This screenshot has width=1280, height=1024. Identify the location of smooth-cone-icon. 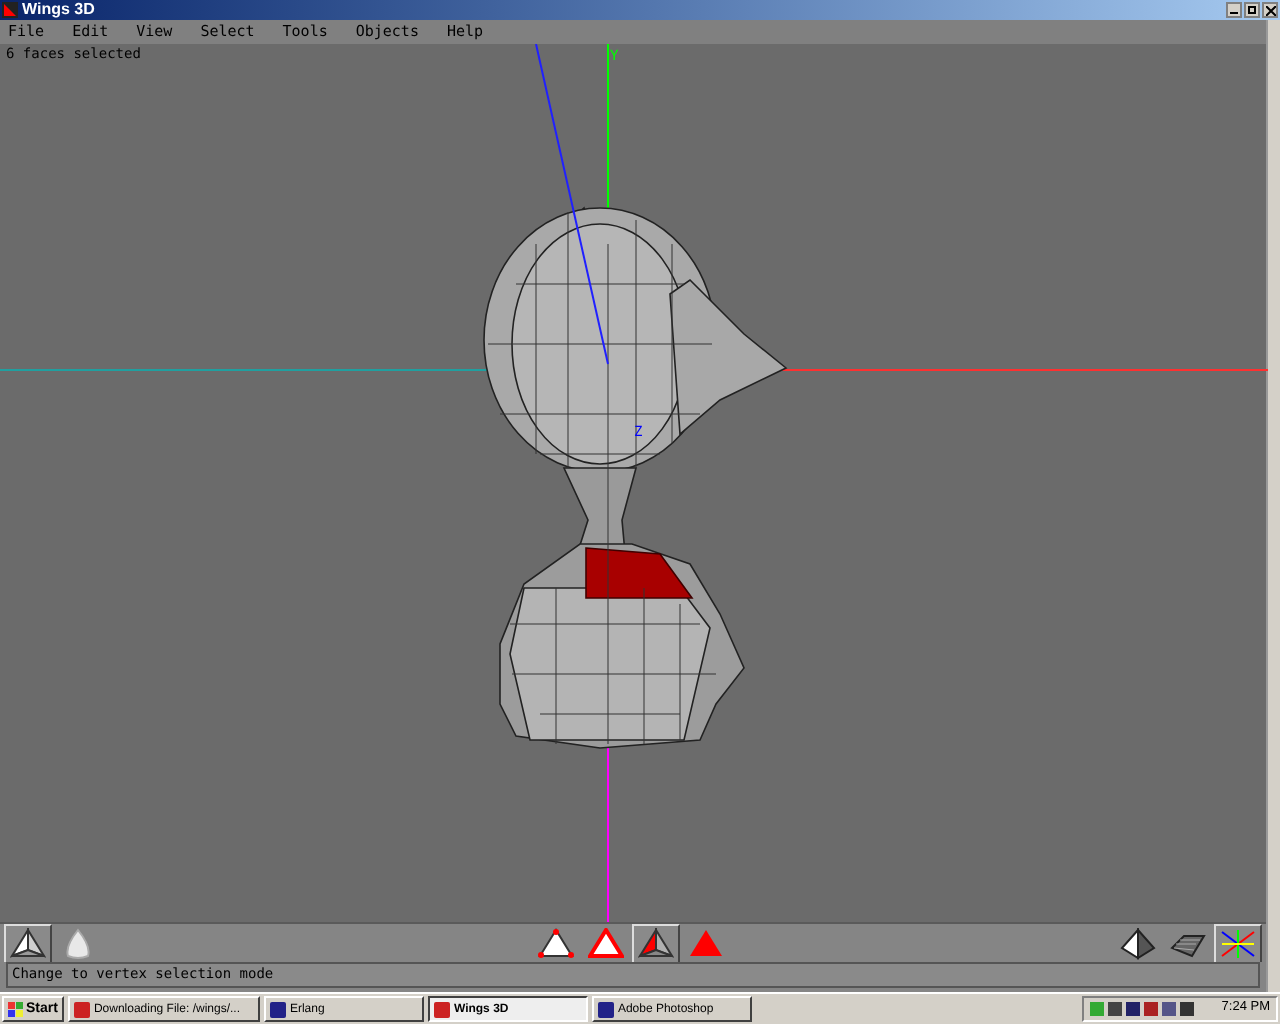
(78, 943).